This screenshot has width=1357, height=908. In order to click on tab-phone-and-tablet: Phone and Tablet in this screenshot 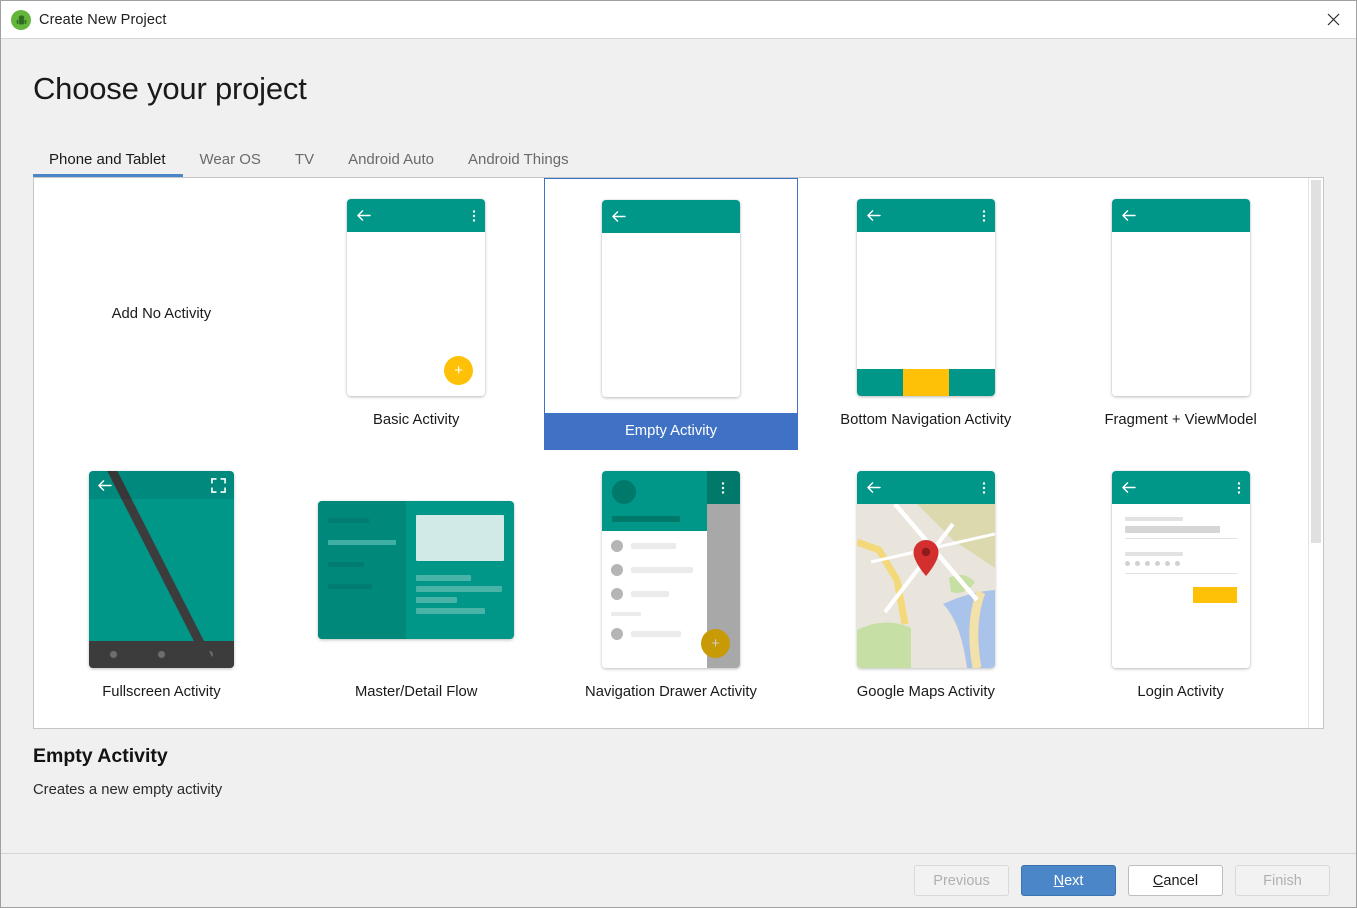, I will do `click(108, 164)`.